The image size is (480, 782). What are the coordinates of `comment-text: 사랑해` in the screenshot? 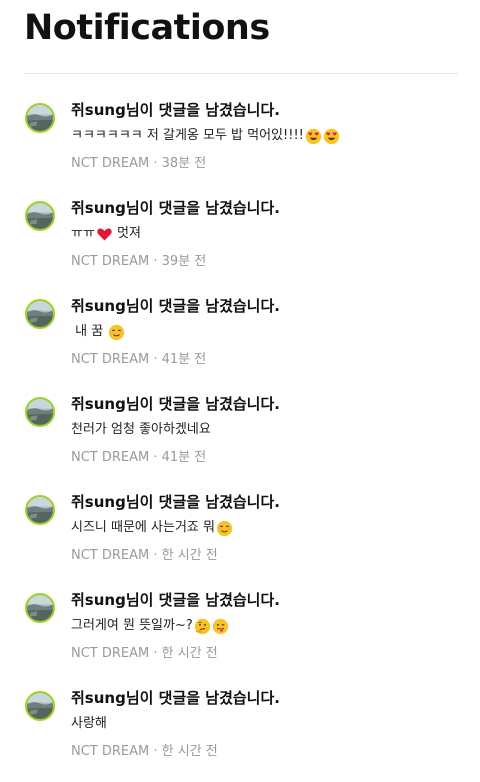 It's located at (89, 723).